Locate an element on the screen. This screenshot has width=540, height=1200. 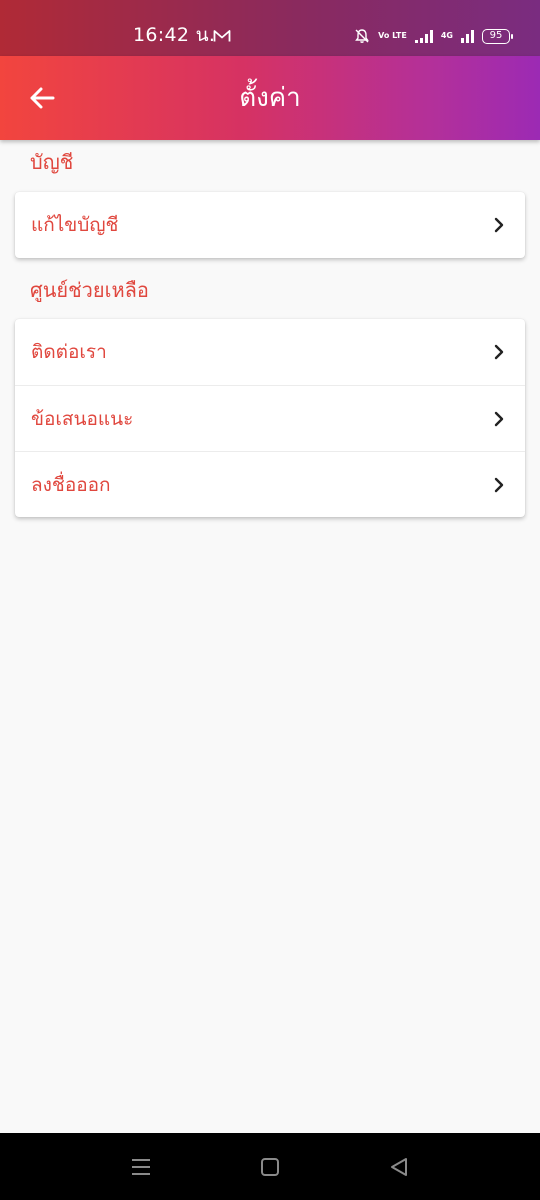
menu-icon is located at coordinates (141, 1167).